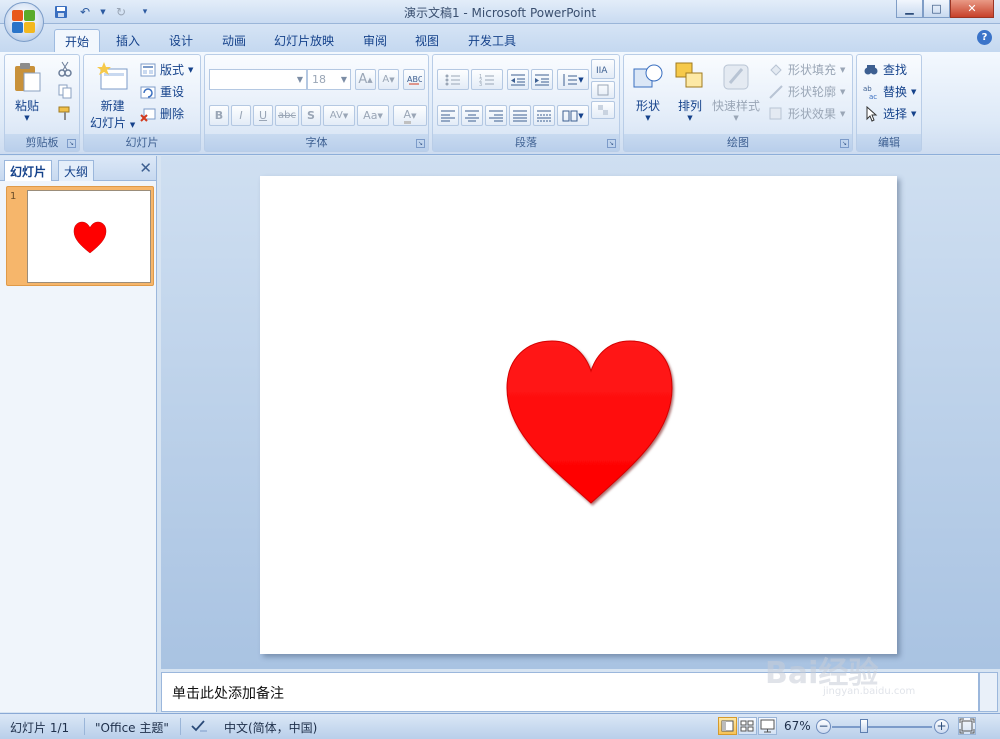  I want to click on align-center-button, so click(472, 115).